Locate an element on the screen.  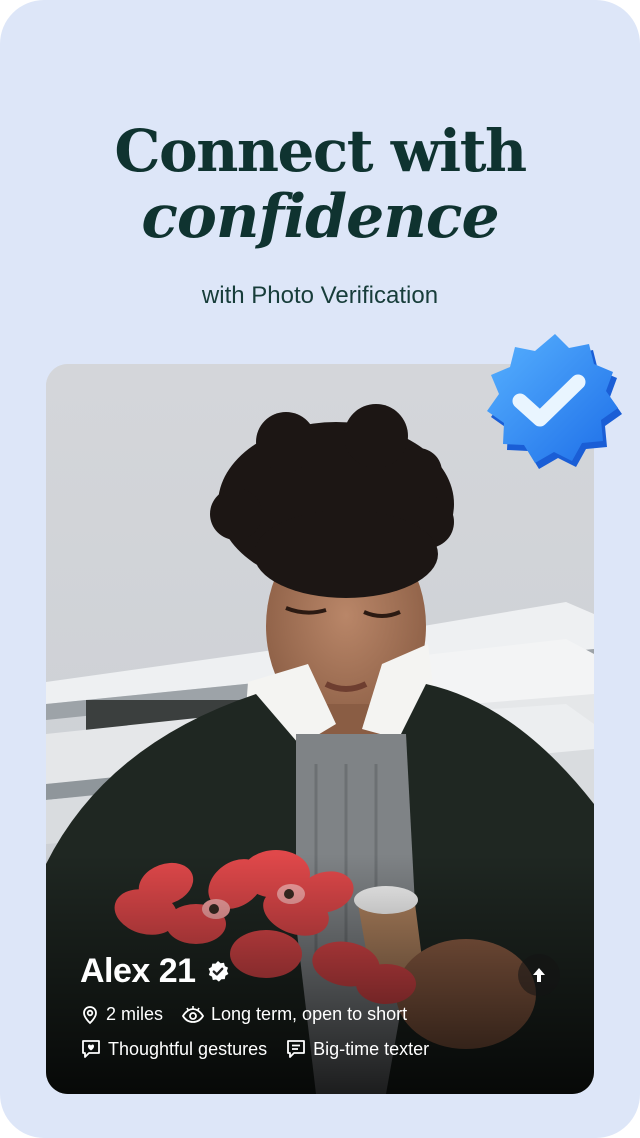
name-row: Alex 21 is located at coordinates (155, 971).